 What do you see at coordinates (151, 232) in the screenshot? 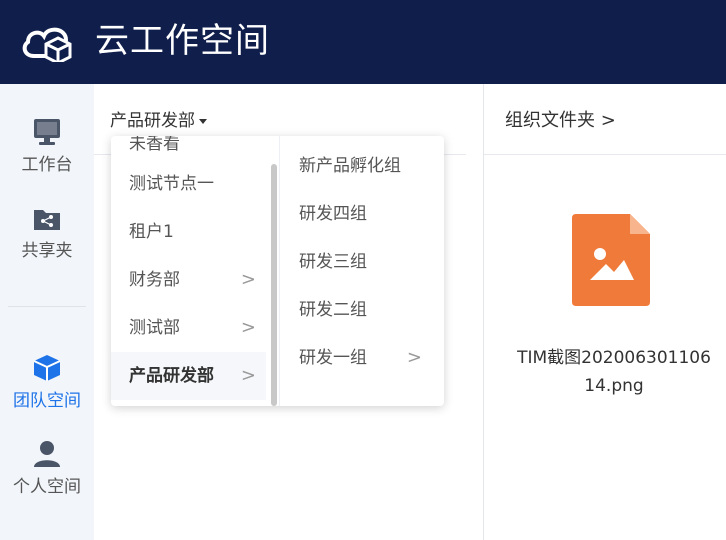
I see `option-label: 租户1` at bounding box center [151, 232].